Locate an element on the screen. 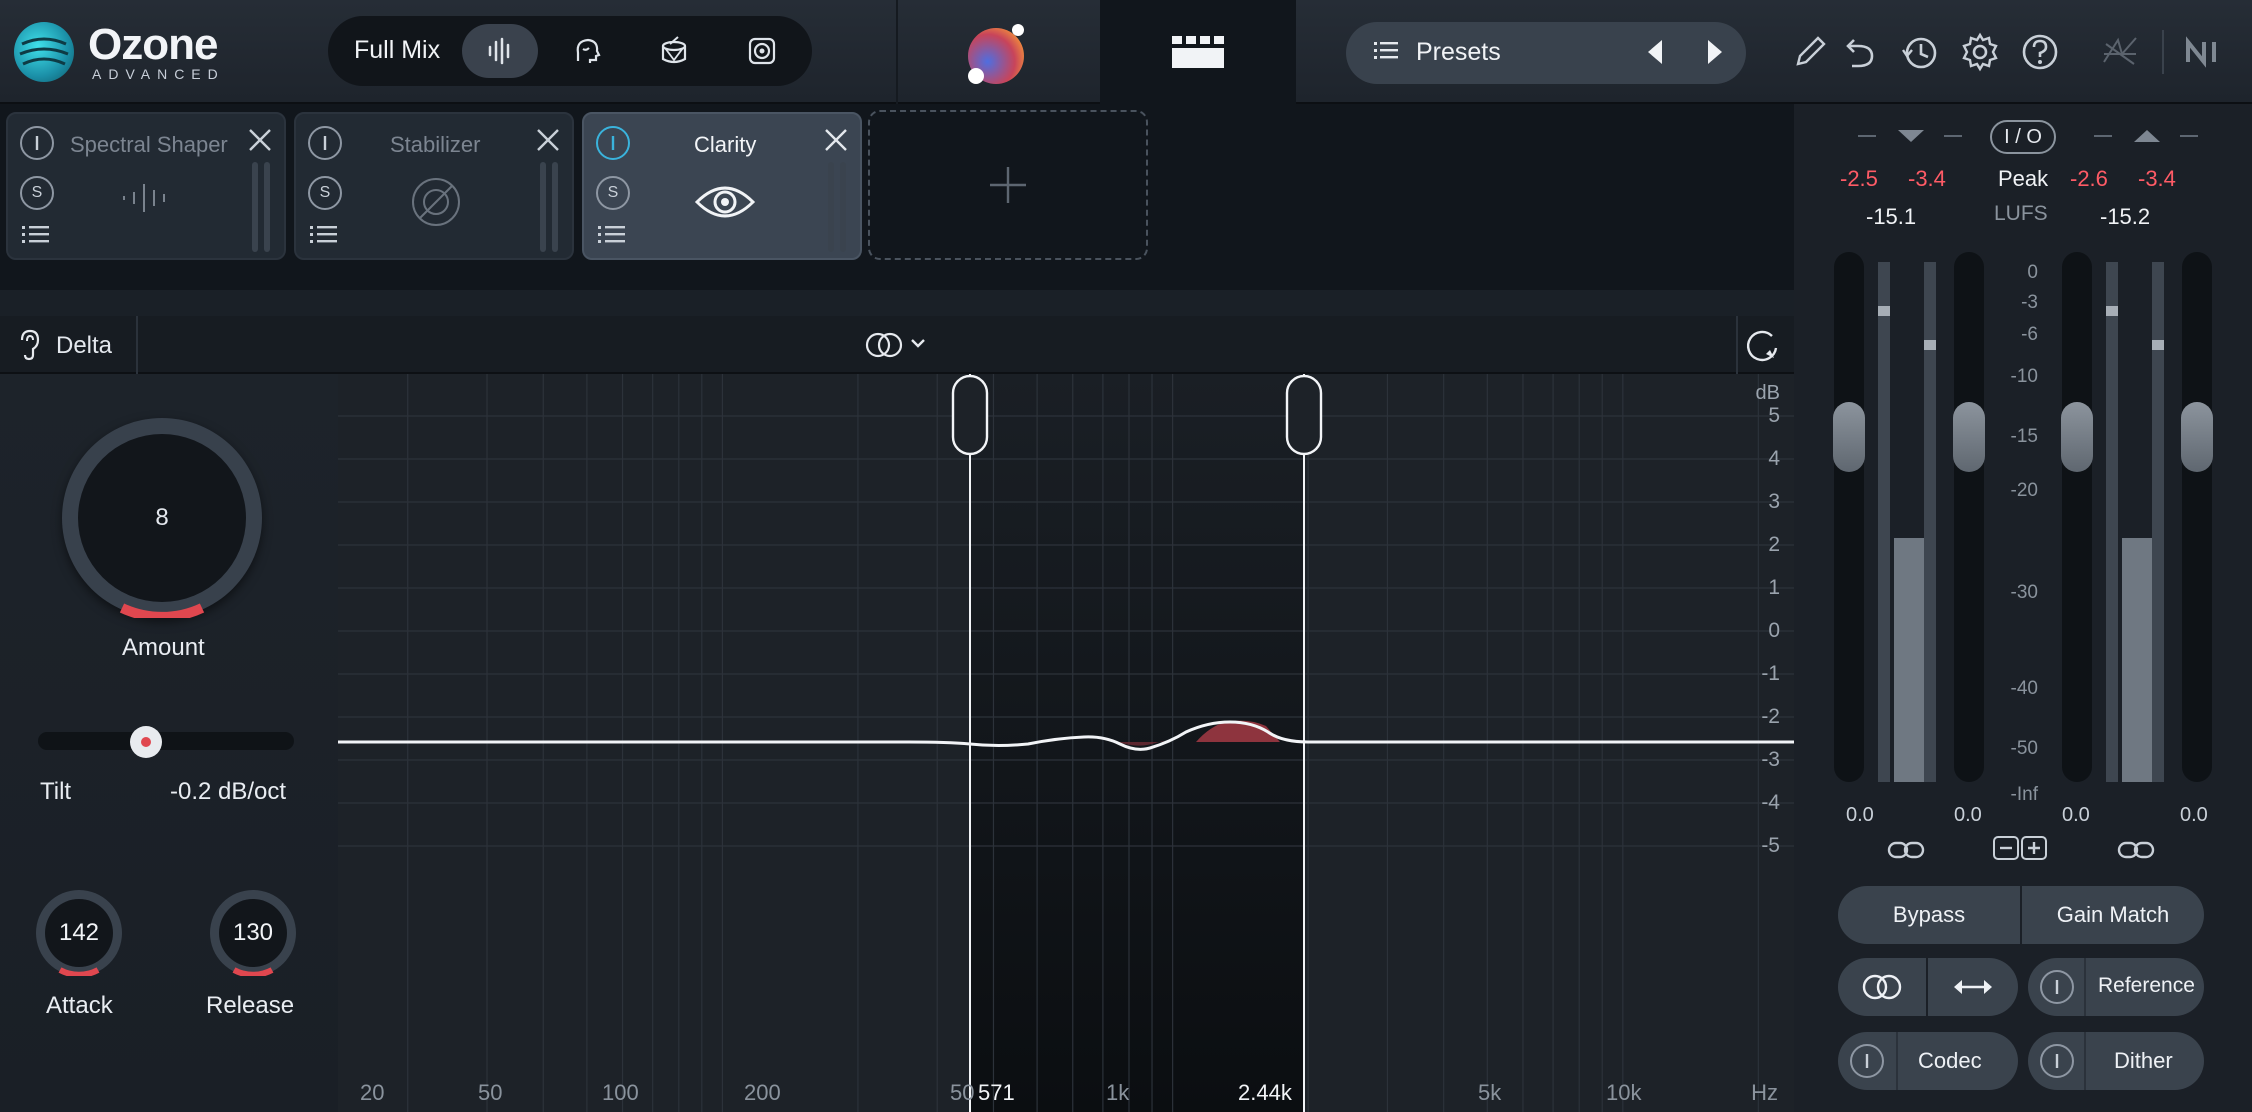  codec-button: Codec is located at coordinates (1928, 1061).